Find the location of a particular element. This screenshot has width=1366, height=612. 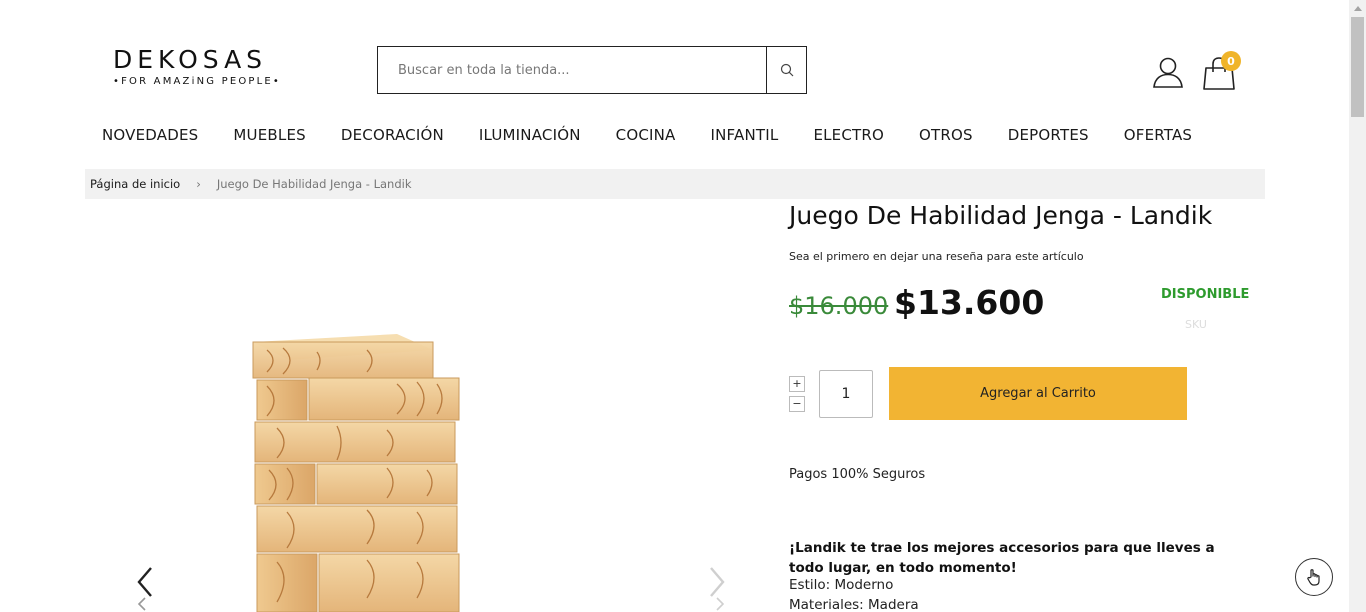

nav-item-iluminacion: ILUMINACIÓN is located at coordinates (530, 136).